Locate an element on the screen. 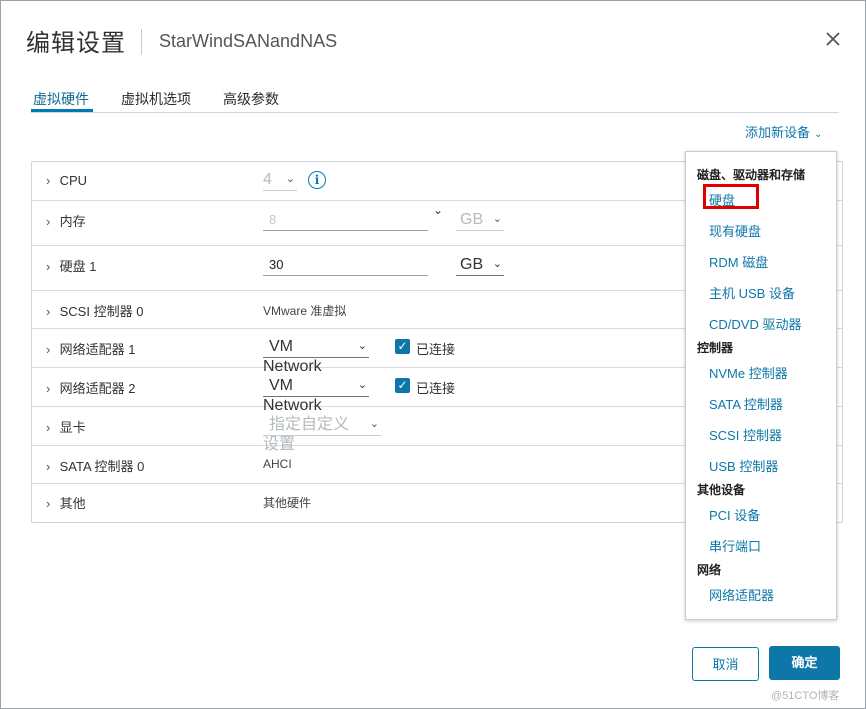 The image size is (866, 709). cpu-count-select: 4 ⌄ is located at coordinates (280, 180).